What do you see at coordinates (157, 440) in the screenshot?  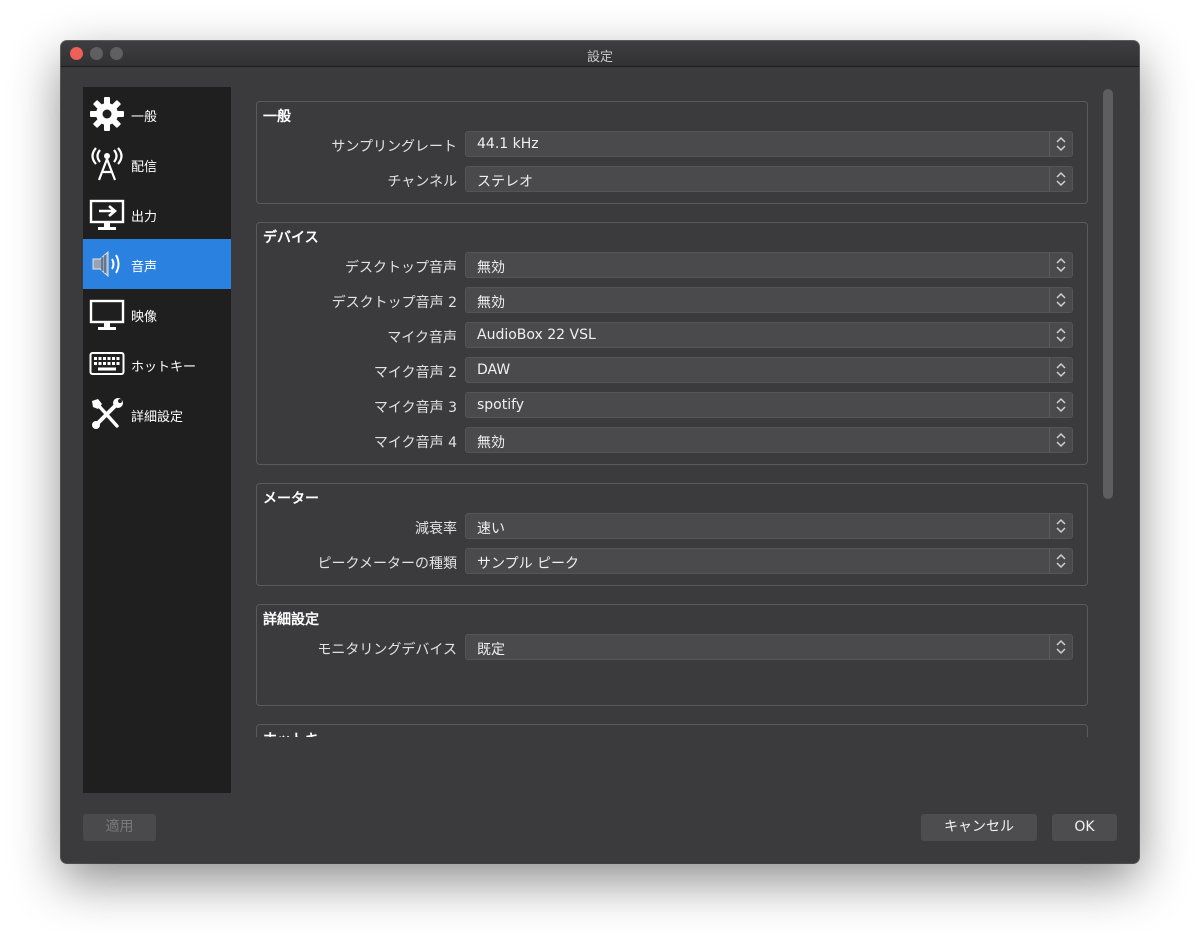 I see `settings-sidebar: 一般 配信 出力 音声 映像 ホットキー 詳細設定` at bounding box center [157, 440].